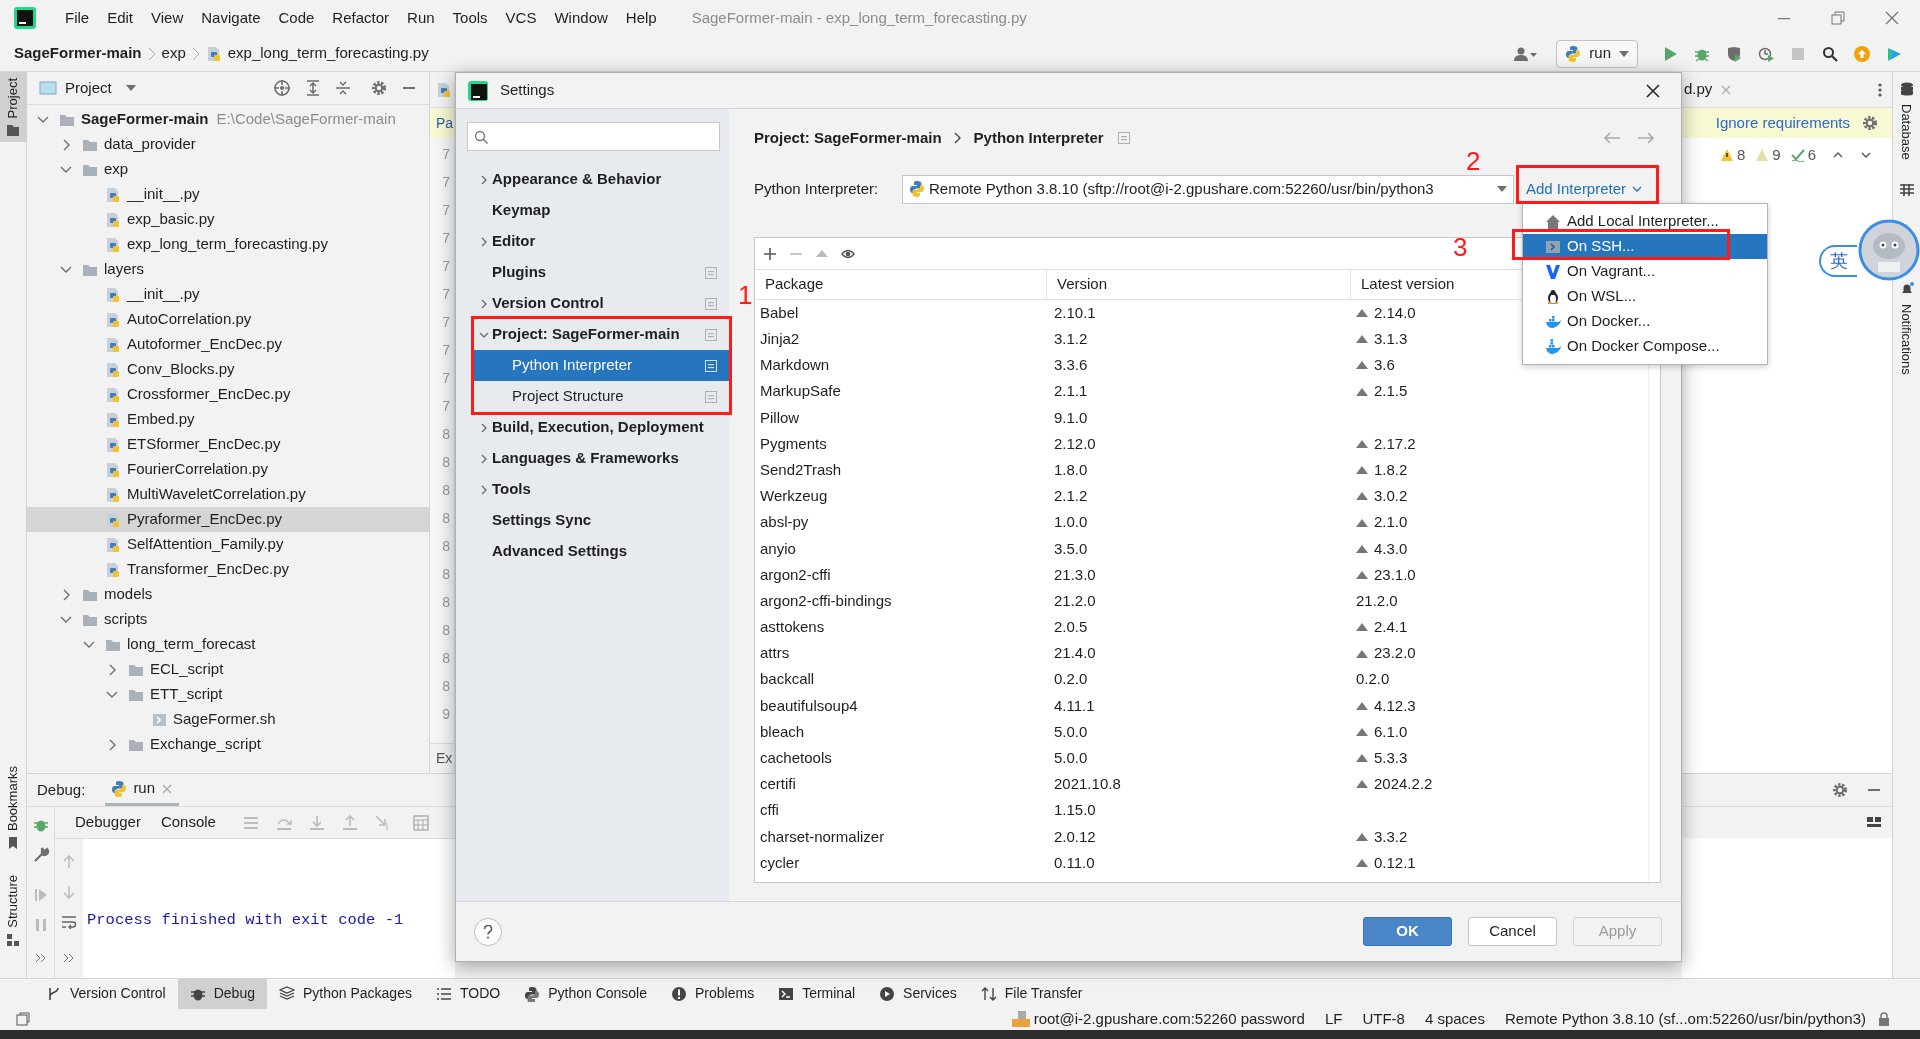 This screenshot has height=1039, width=1920. Describe the element at coordinates (1732, 155) in the screenshot. I see `inspection-counter: 8` at that location.